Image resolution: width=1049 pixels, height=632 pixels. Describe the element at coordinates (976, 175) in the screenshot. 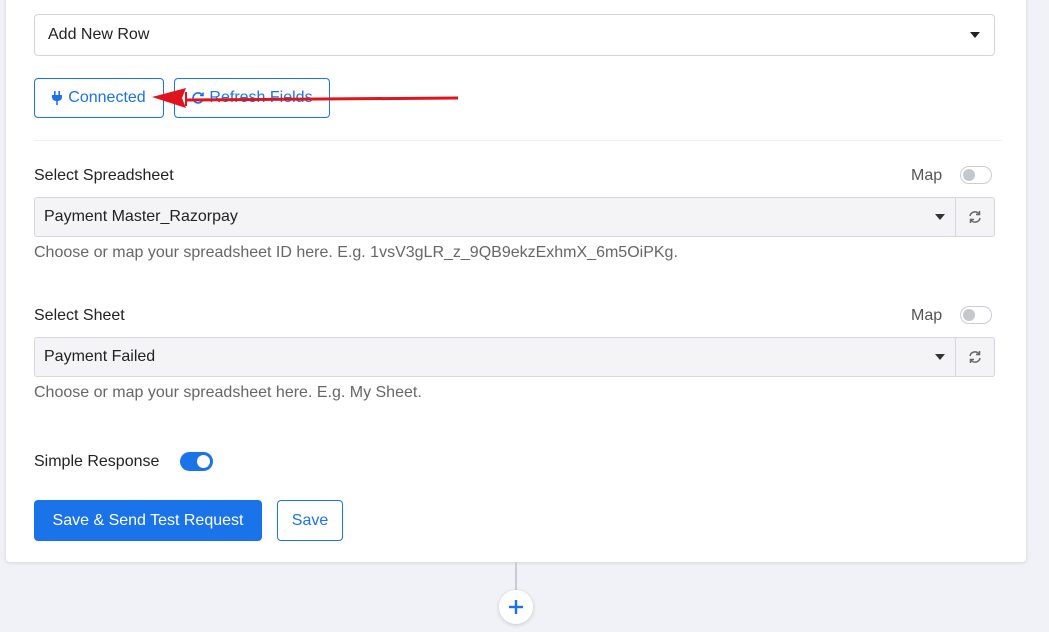

I see `spreadsheet-map-toggle` at that location.